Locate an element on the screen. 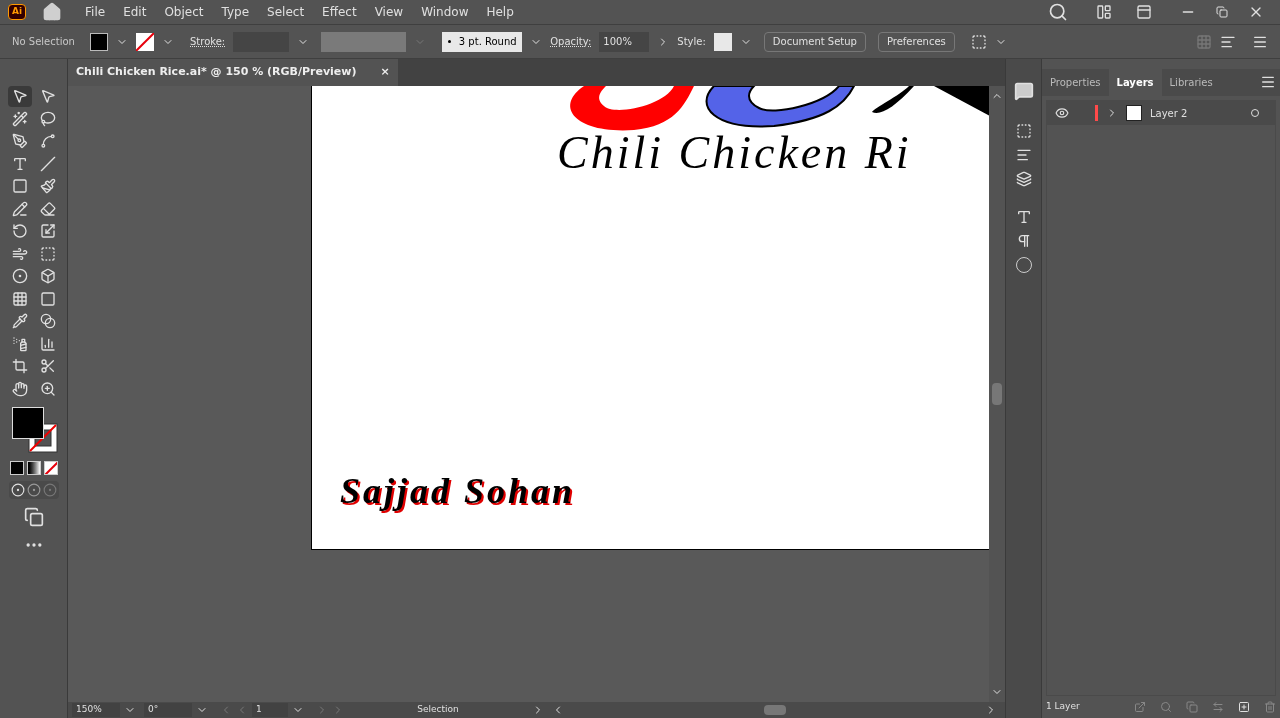 The width and height of the screenshot is (1280, 718). variable-width-field is located at coordinates (364, 41).